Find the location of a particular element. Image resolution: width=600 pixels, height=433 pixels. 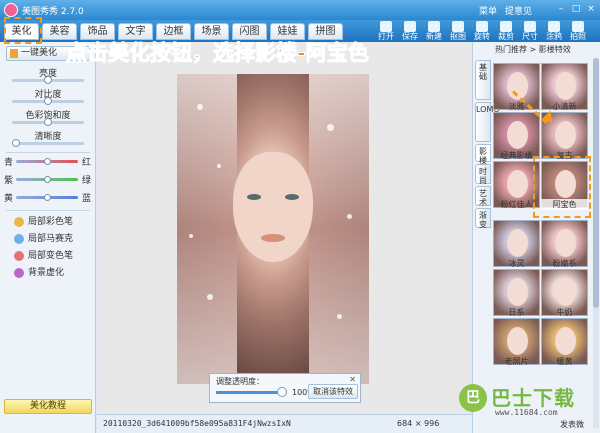

mosaic-icon is located at coordinates (19, 239).